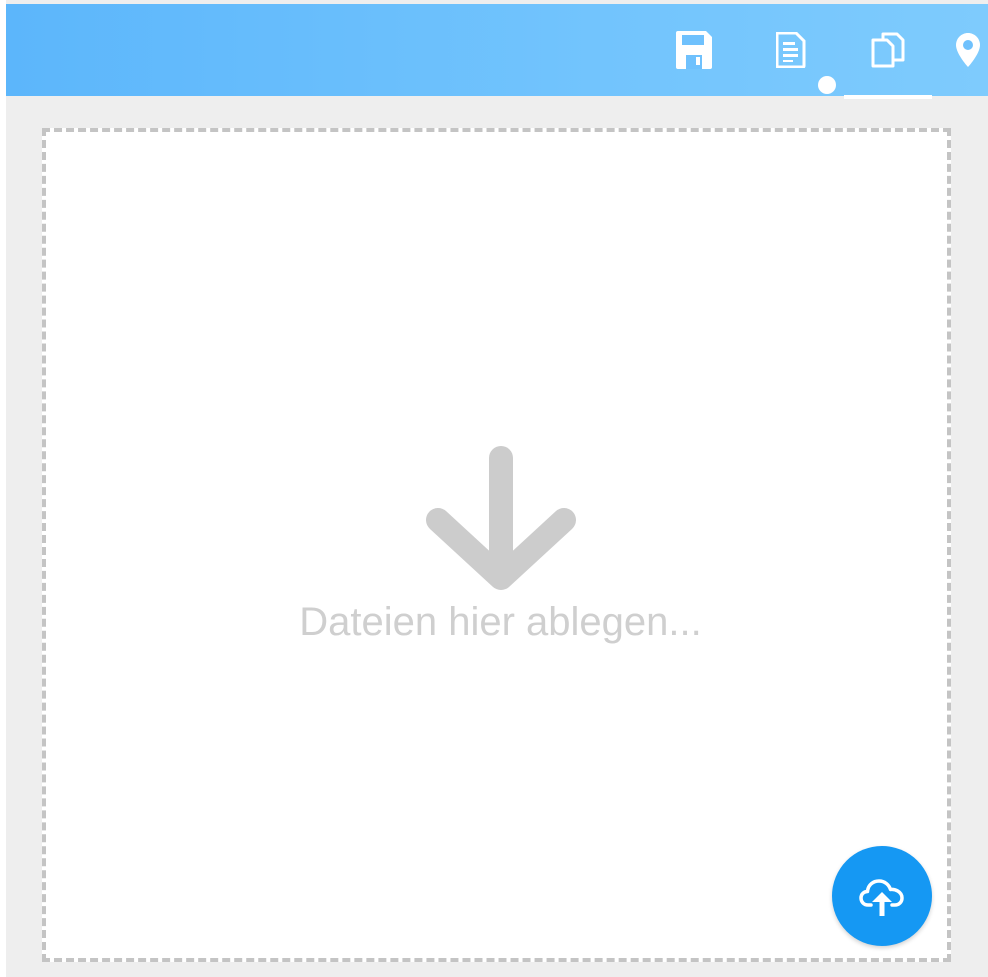  Describe the element at coordinates (497, 51) in the screenshot. I see `top-toolbar` at that location.